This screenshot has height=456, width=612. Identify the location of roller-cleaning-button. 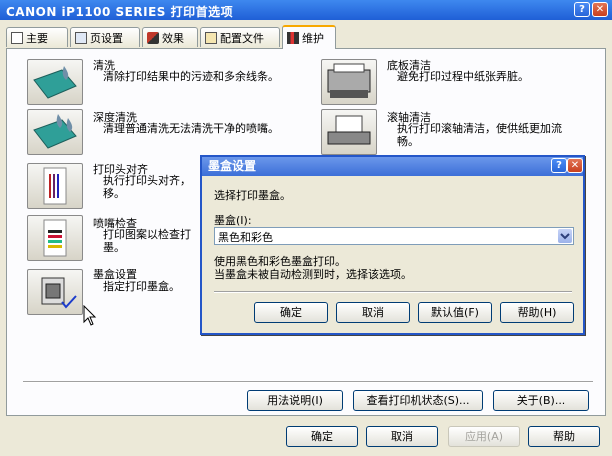
(349, 132).